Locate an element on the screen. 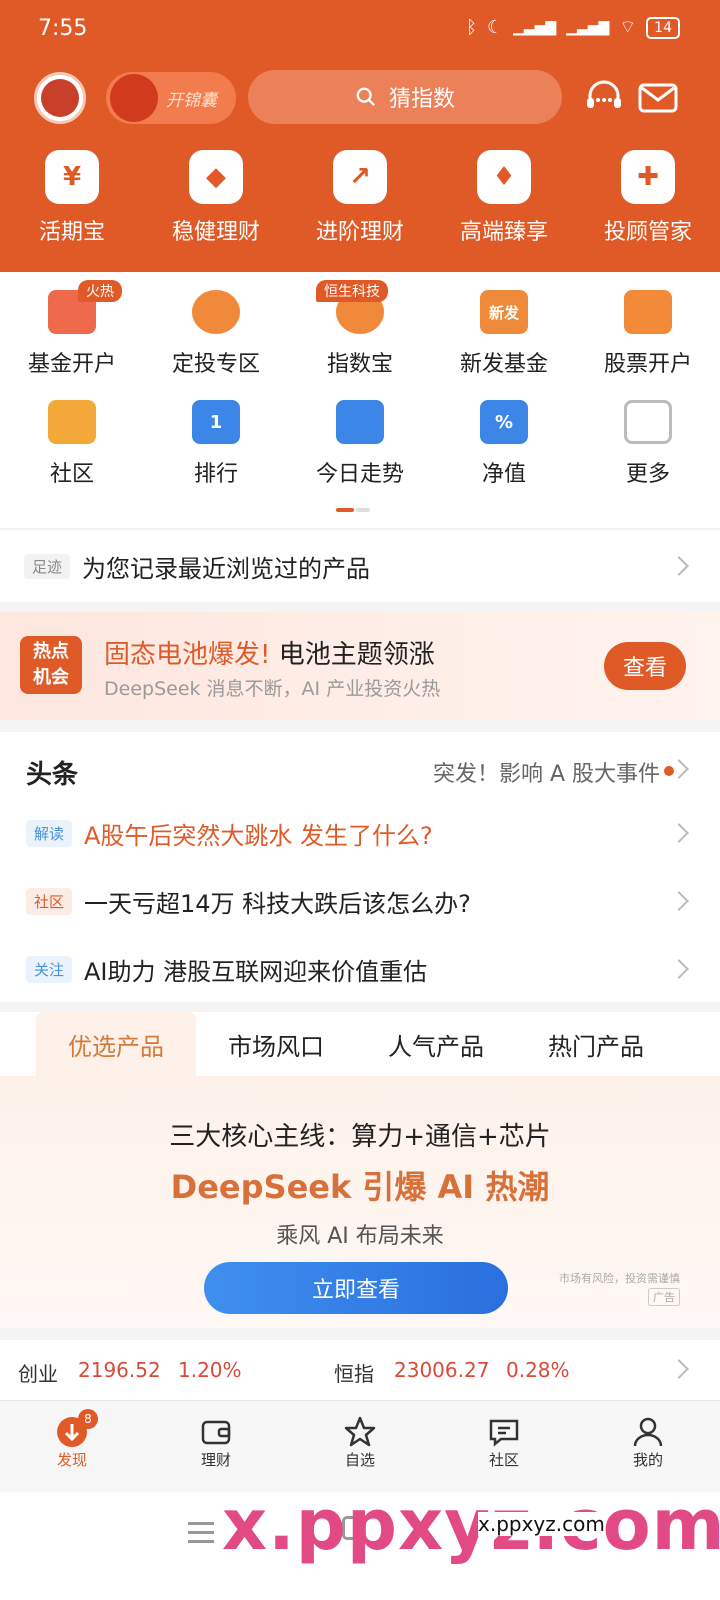 This screenshot has height=1600, width=720. bottom-nav: 8 发现 理财 自选 社区 我的 is located at coordinates (360, 1446).